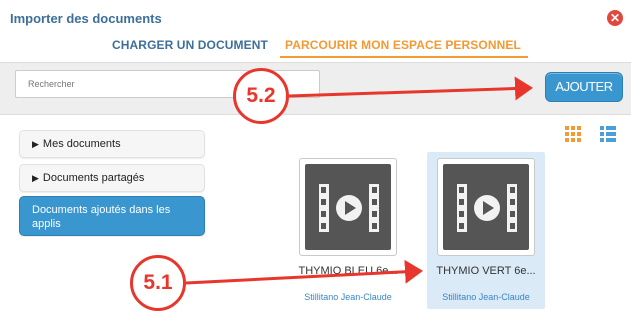 Image resolution: width=631 pixels, height=315 pixels. I want to click on step-marker-5-1: 5.1, so click(158, 283).